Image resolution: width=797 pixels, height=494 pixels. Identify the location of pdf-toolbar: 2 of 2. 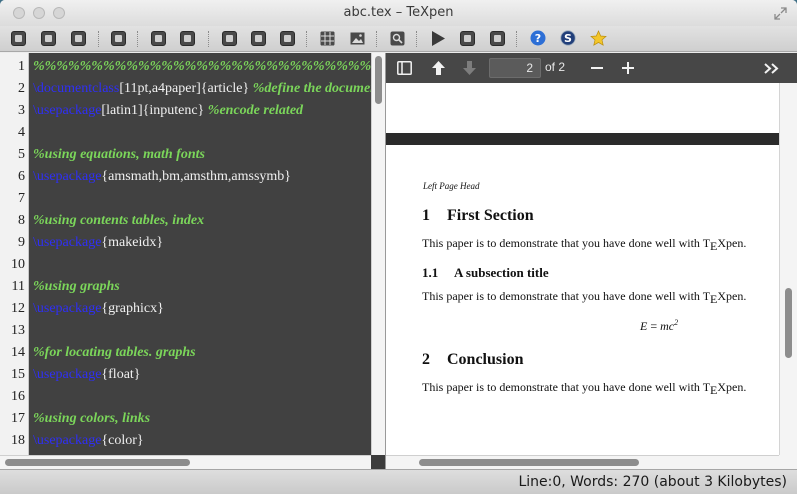
(591, 68).